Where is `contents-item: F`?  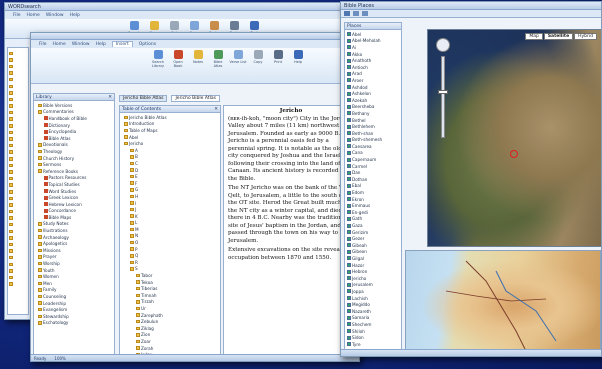 contents-item: F is located at coordinates (170, 183).